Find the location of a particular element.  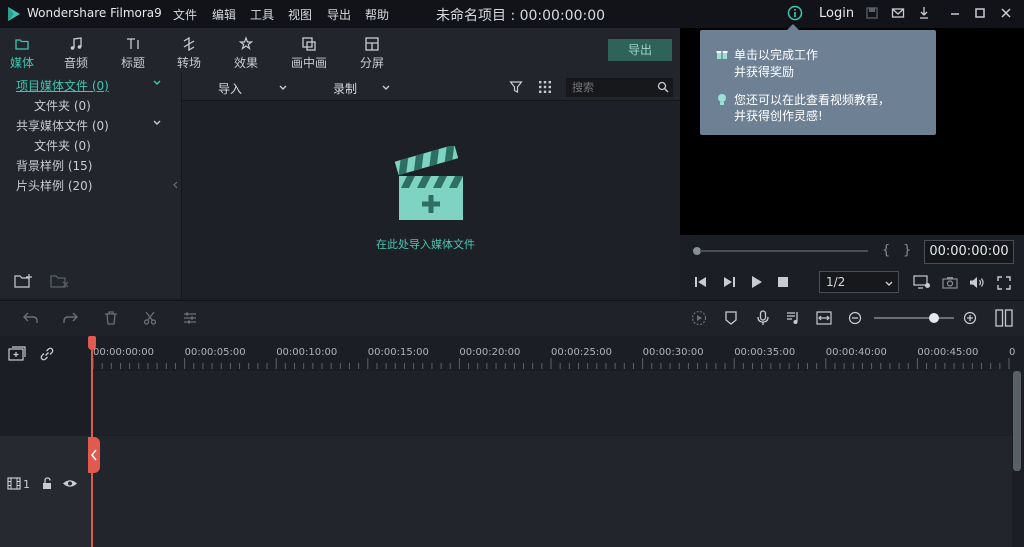

play-icon is located at coordinates (757, 282).